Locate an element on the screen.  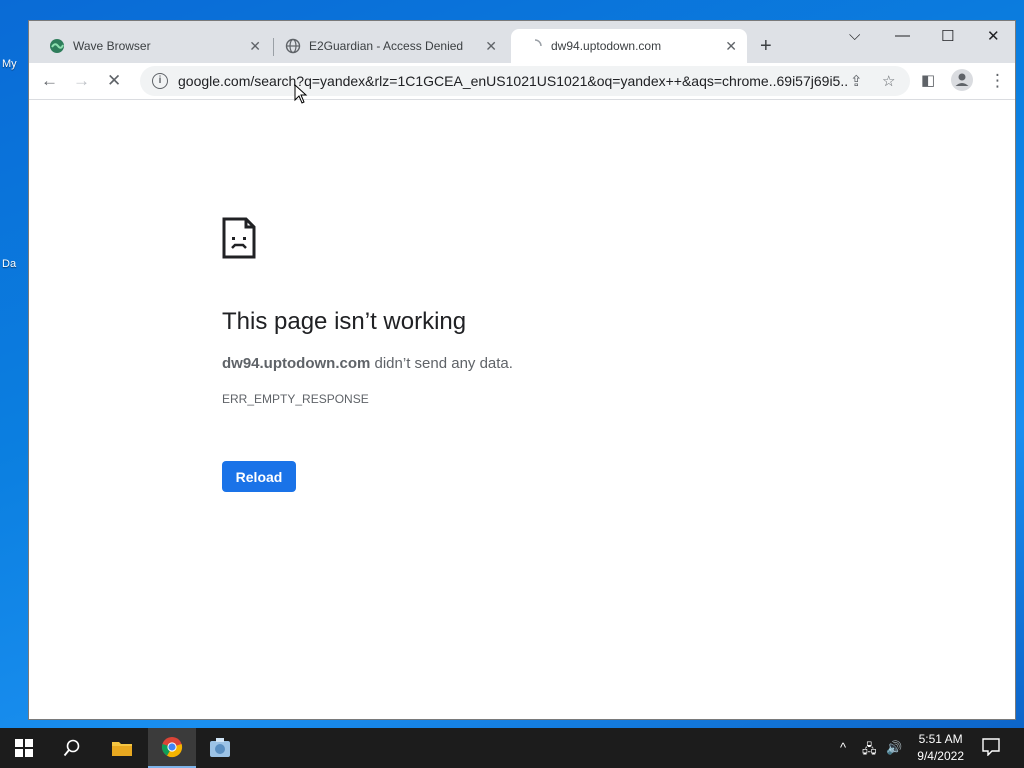
error-description: dw94.uptodown.com didn’t send any data. is located at coordinates (367, 363).